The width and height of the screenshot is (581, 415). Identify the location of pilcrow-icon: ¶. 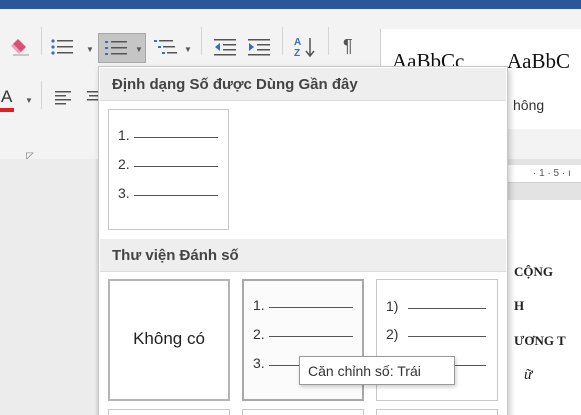
(348, 46).